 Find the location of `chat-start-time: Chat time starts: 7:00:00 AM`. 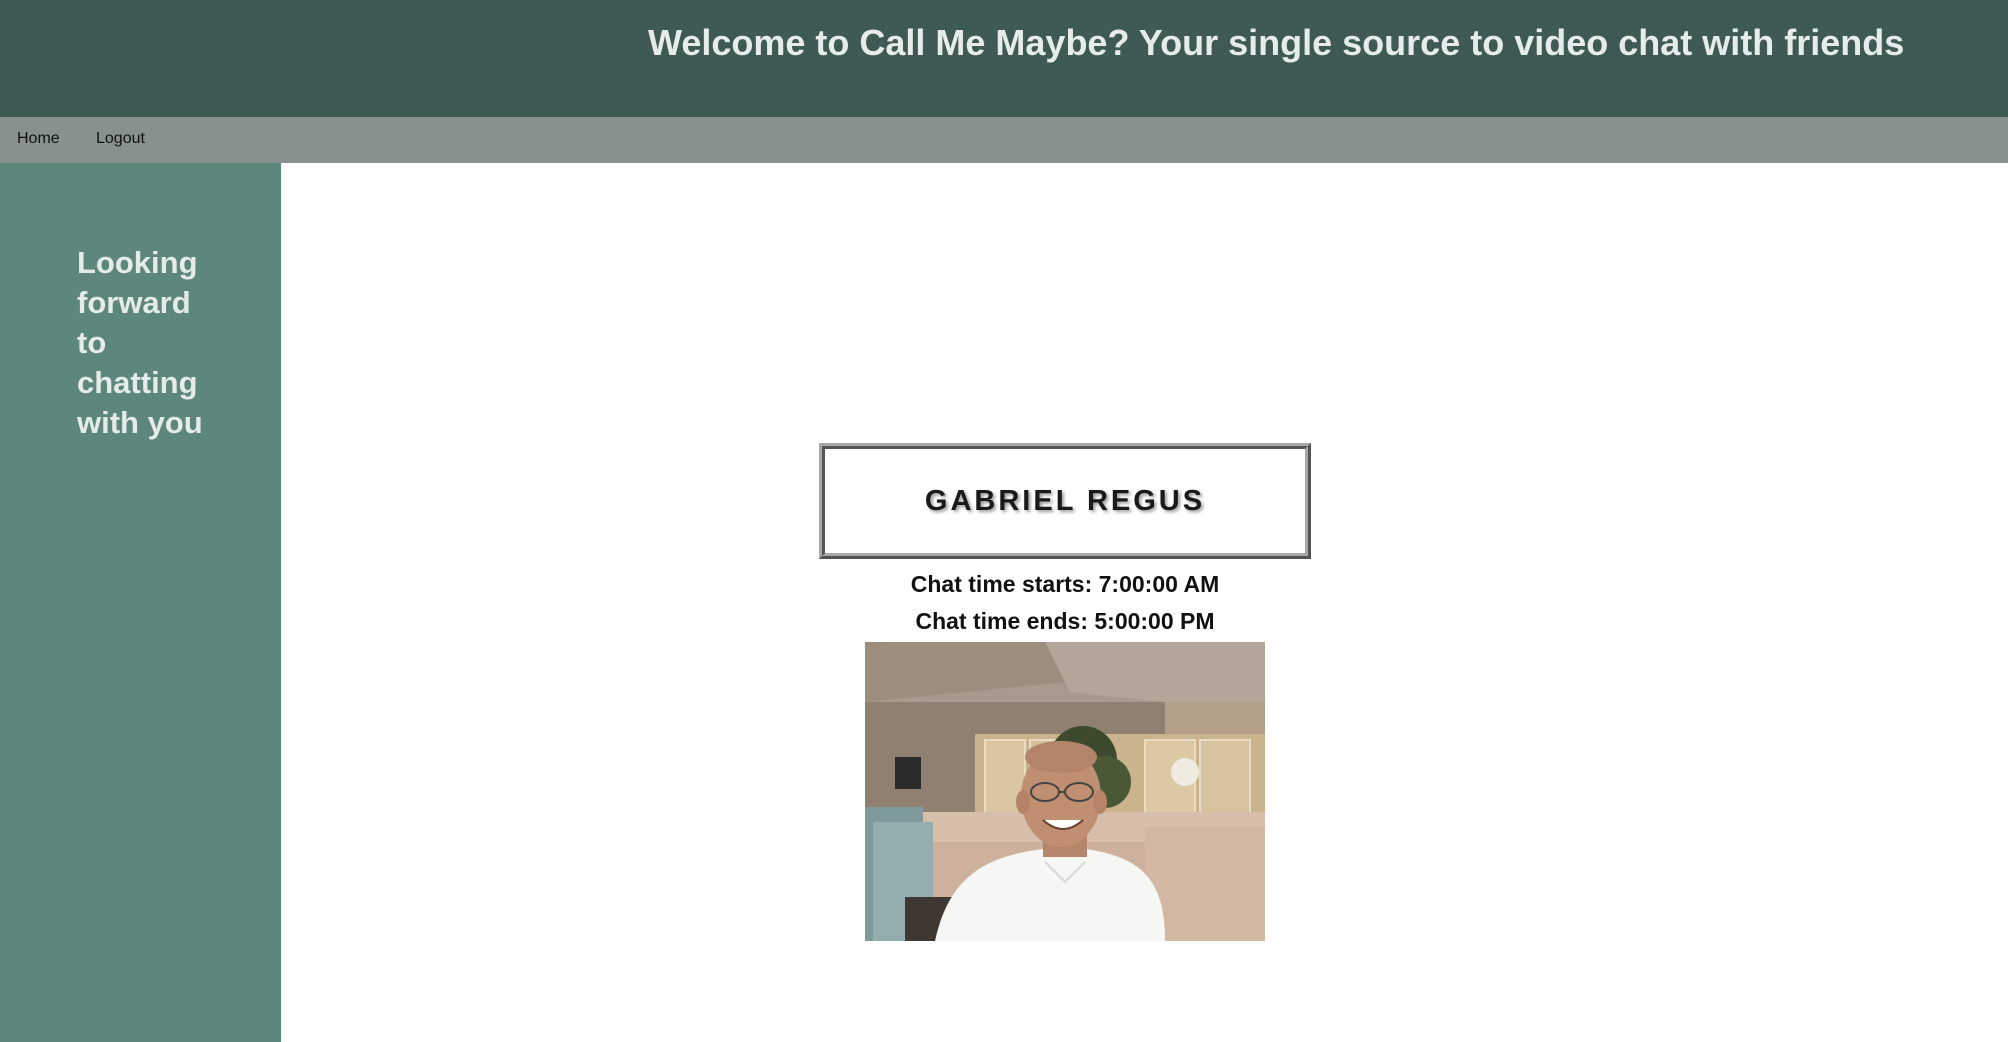

chat-start-time: Chat time starts: 7:00:00 AM is located at coordinates (1065, 584).